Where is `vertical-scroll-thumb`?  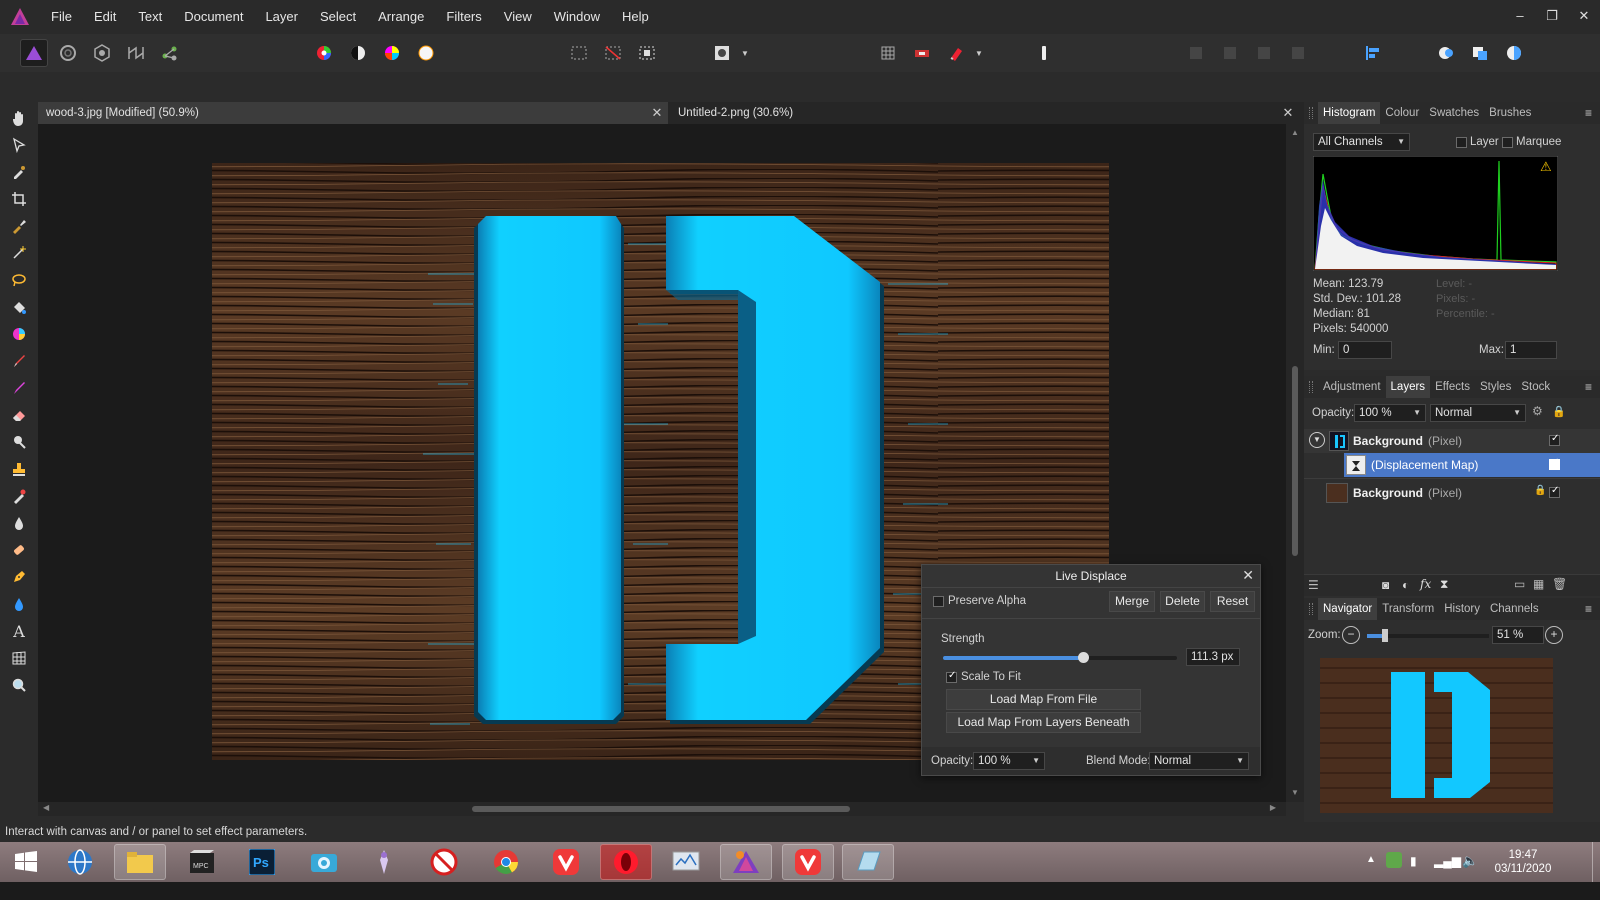 vertical-scroll-thumb is located at coordinates (1295, 461).